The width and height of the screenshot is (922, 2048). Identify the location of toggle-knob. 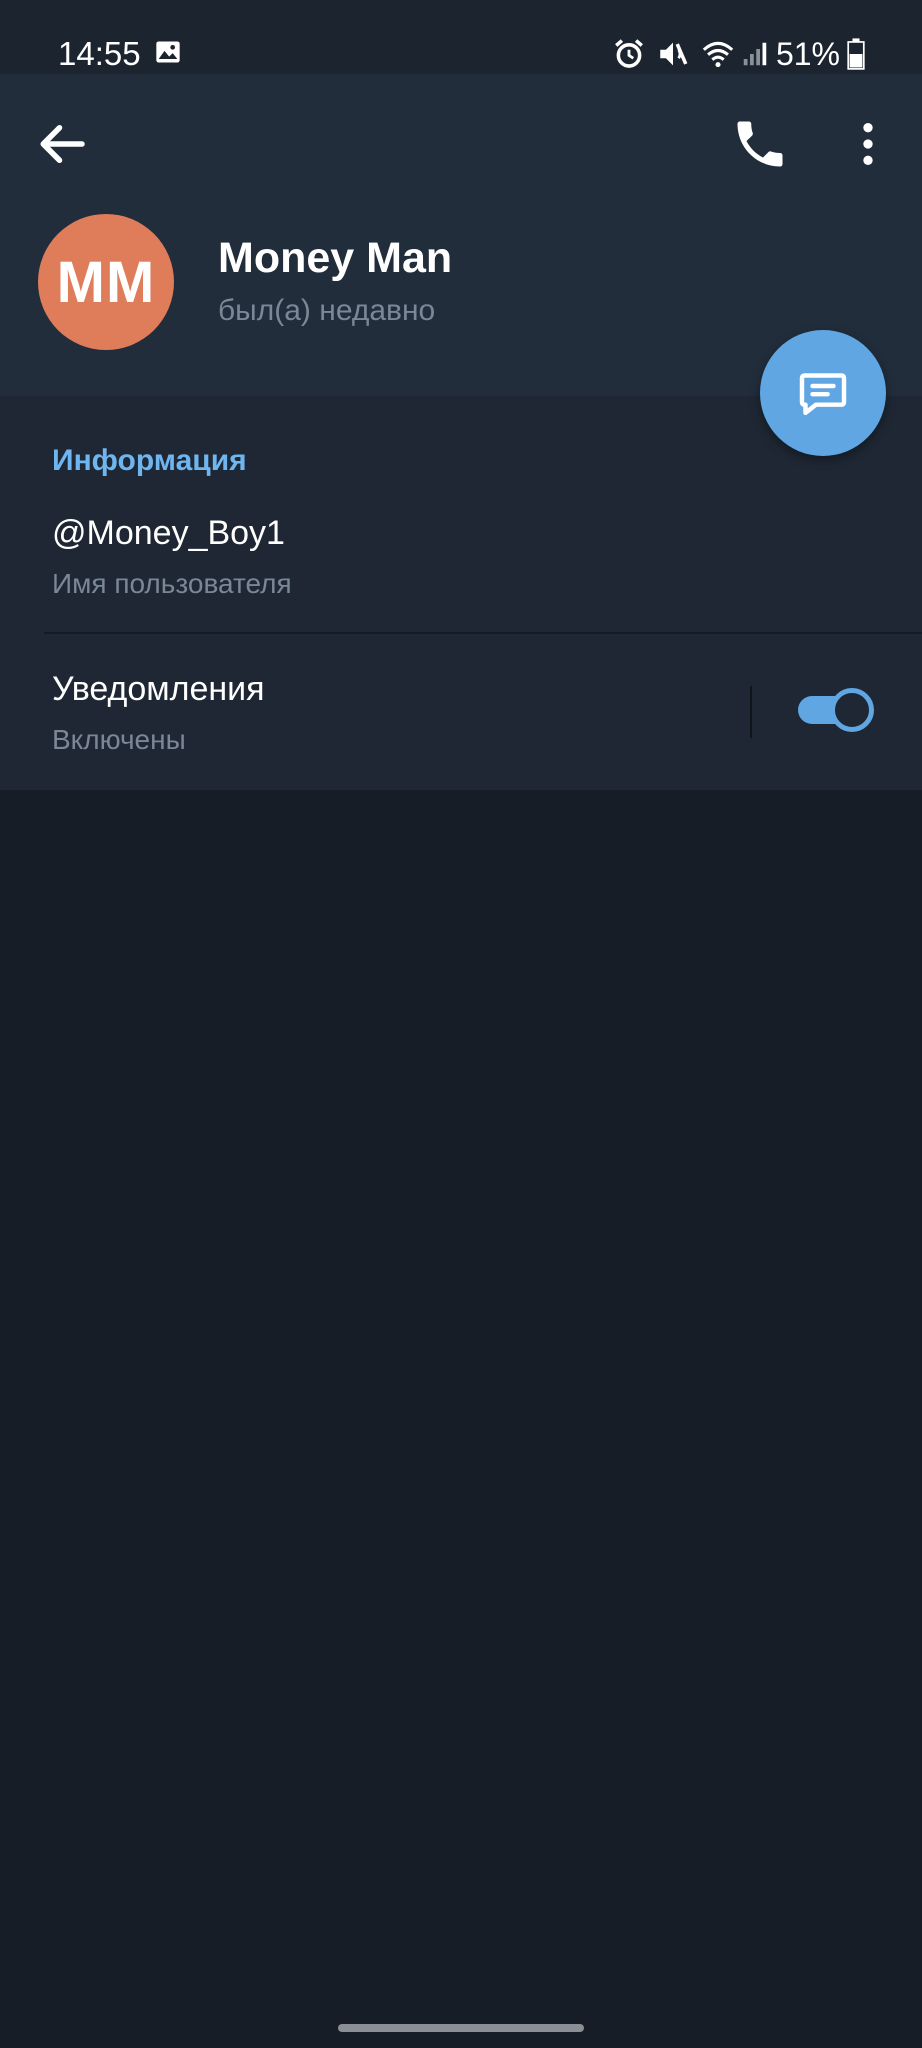
(852, 710).